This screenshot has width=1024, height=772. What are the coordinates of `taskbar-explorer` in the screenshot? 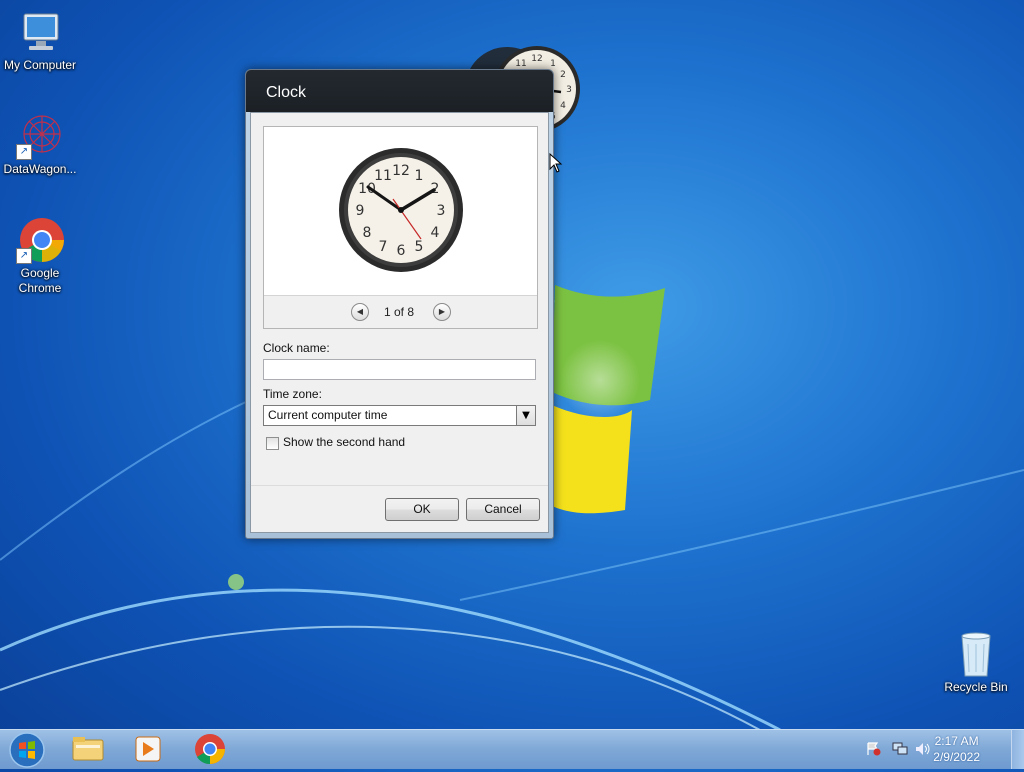 It's located at (88, 749).